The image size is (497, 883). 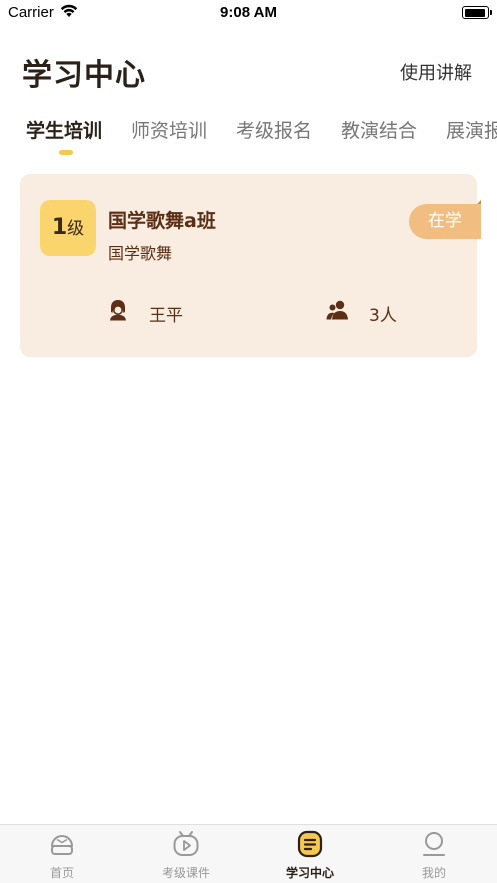 What do you see at coordinates (185, 873) in the screenshot?
I see `nav-exam-courseware-label: 考级课件` at bounding box center [185, 873].